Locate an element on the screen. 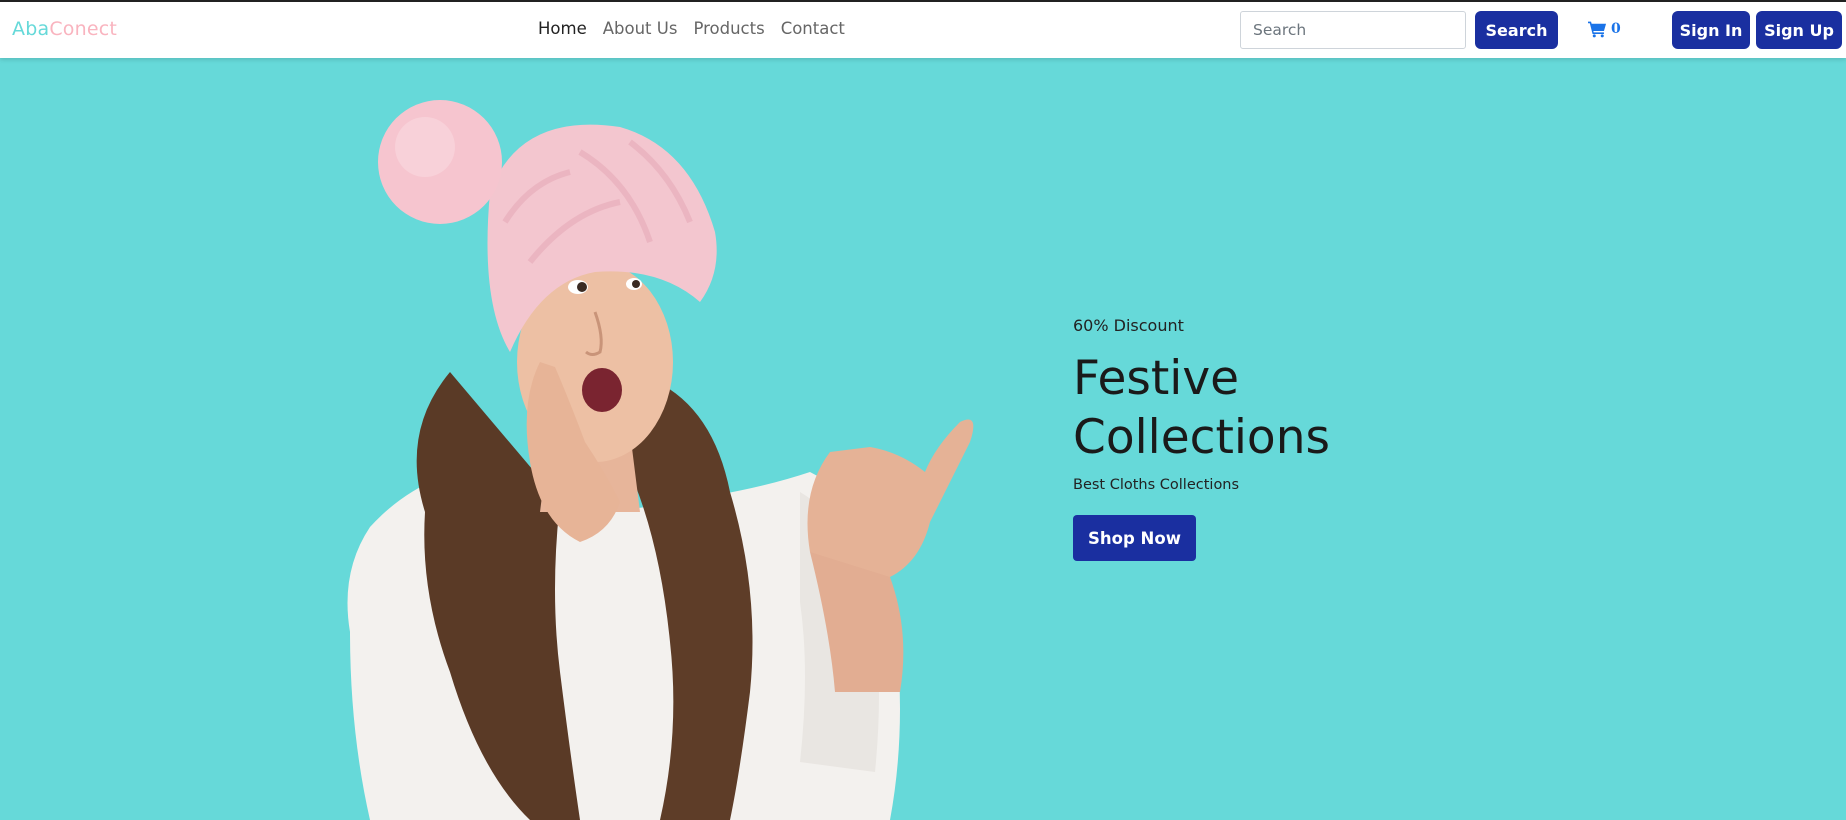 The width and height of the screenshot is (1846, 820). brand-part-1: Aba is located at coordinates (31, 29).